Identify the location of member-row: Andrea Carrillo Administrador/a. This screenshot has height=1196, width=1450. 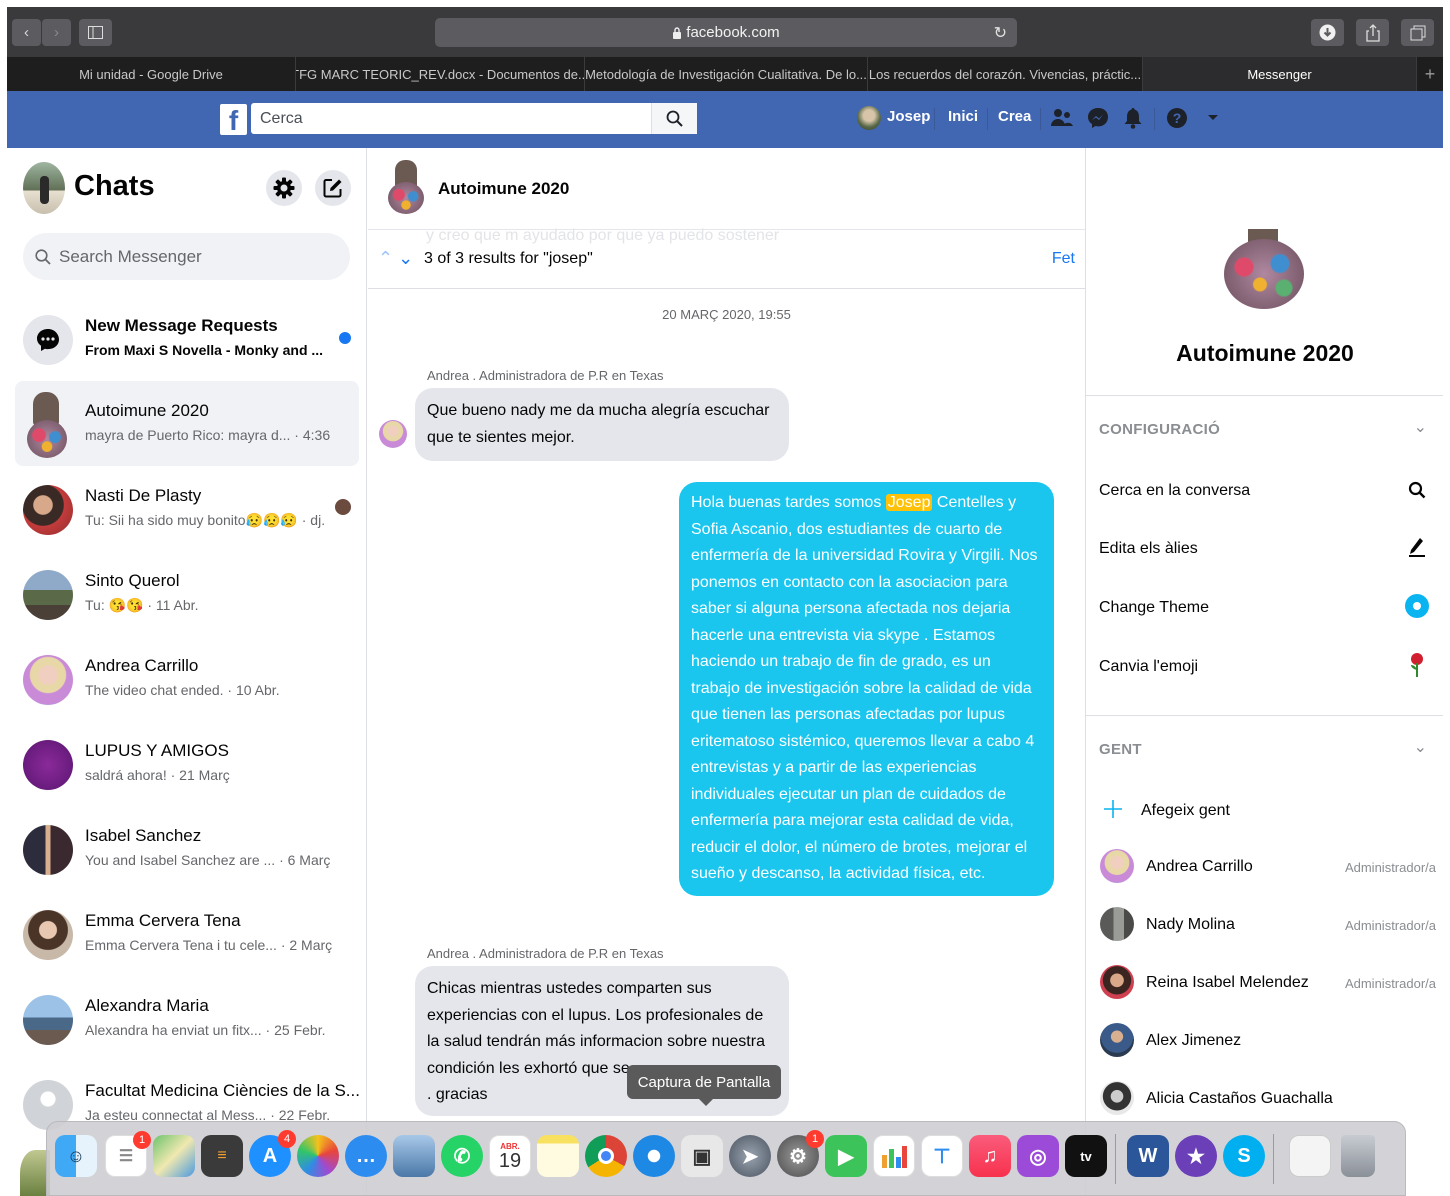
(1270, 868).